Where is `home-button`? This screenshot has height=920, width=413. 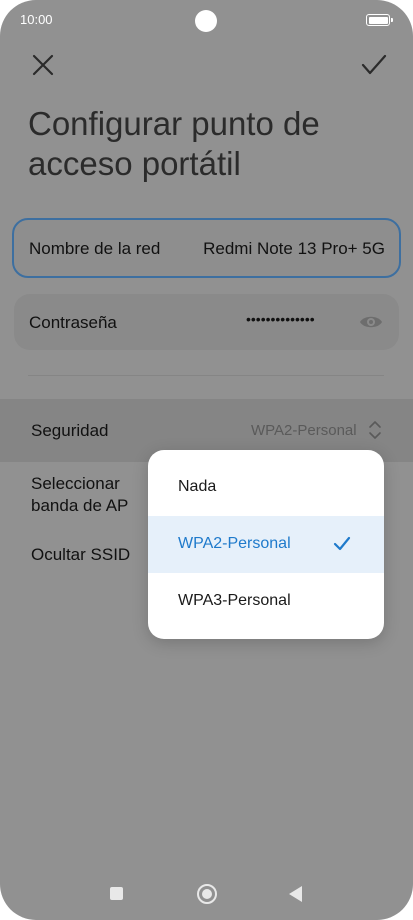 home-button is located at coordinates (207, 894).